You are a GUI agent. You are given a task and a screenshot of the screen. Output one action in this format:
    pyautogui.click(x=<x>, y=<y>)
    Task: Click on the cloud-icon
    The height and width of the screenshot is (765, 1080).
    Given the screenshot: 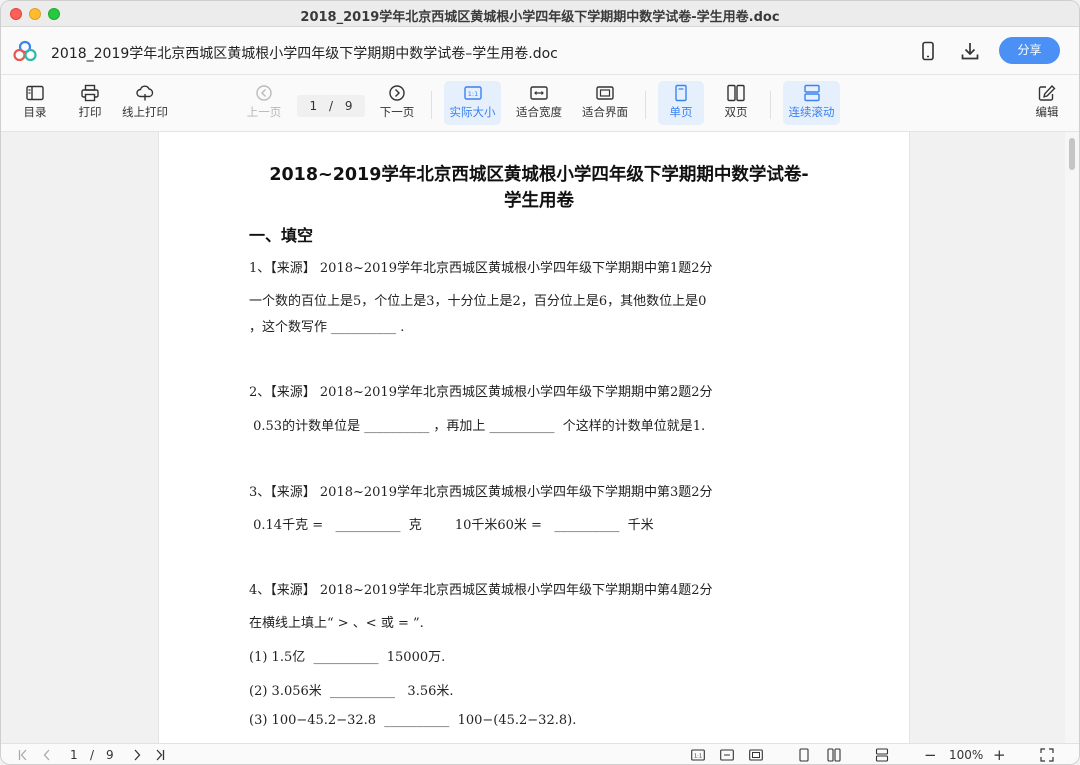 What is the action you would take?
    pyautogui.click(x=145, y=93)
    